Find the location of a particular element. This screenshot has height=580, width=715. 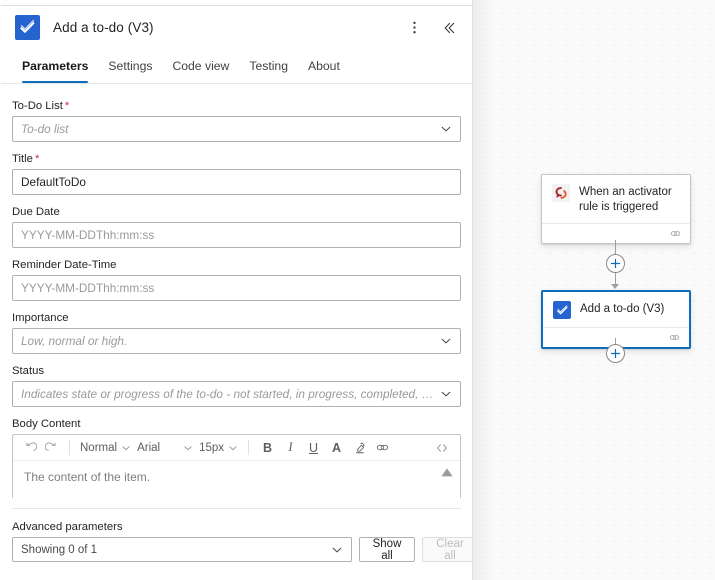

underline-button: U is located at coordinates (313, 447).